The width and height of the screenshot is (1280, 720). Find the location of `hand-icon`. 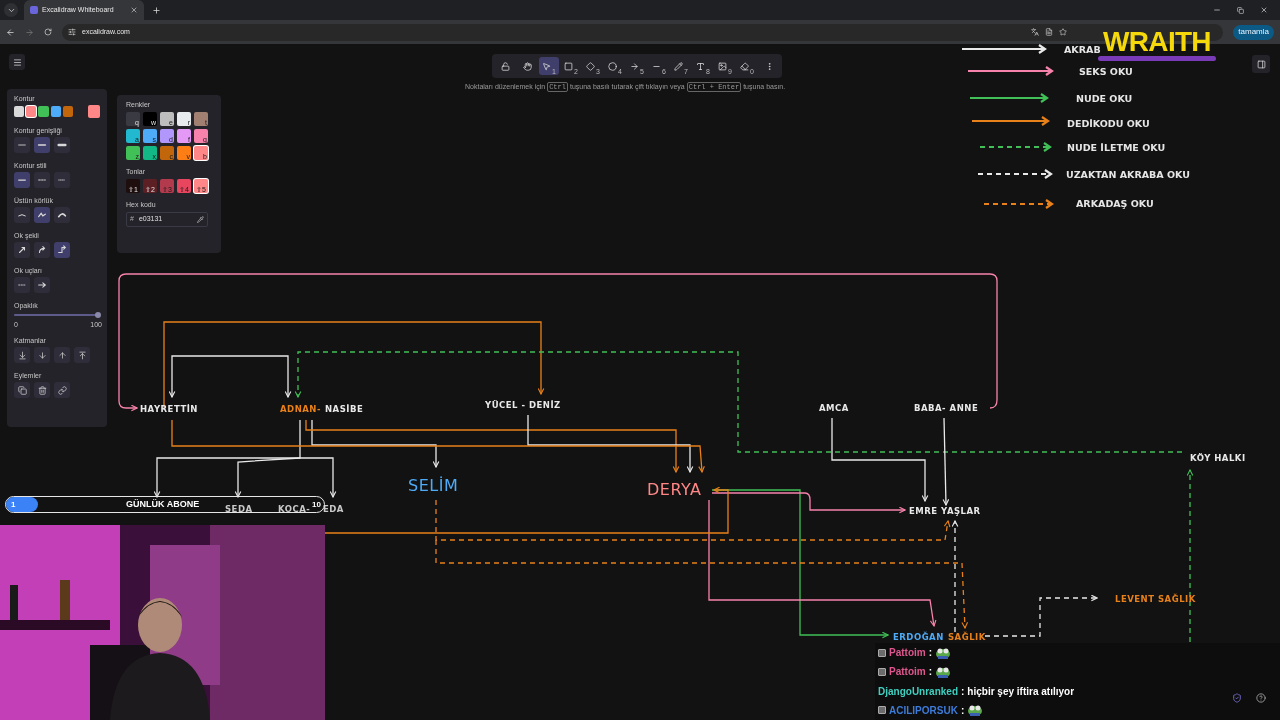

hand-icon is located at coordinates (527, 66).